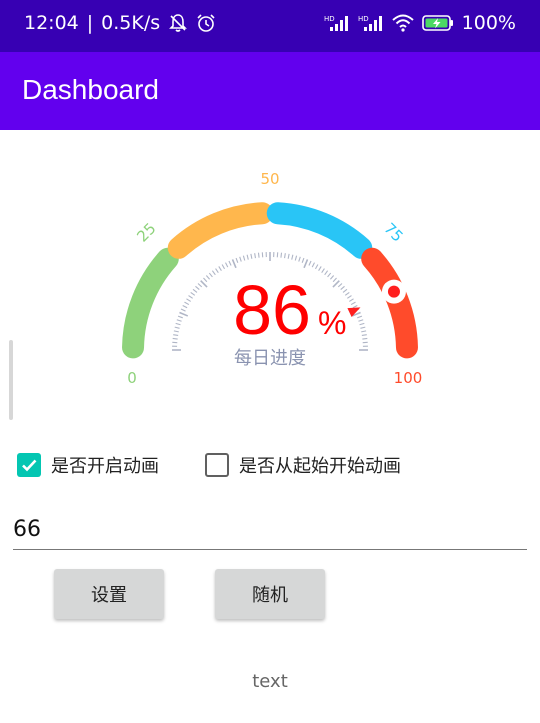 Image resolution: width=540 pixels, height=723 pixels. Describe the element at coordinates (437, 23) in the screenshot. I see `battery-charging-icon` at that location.